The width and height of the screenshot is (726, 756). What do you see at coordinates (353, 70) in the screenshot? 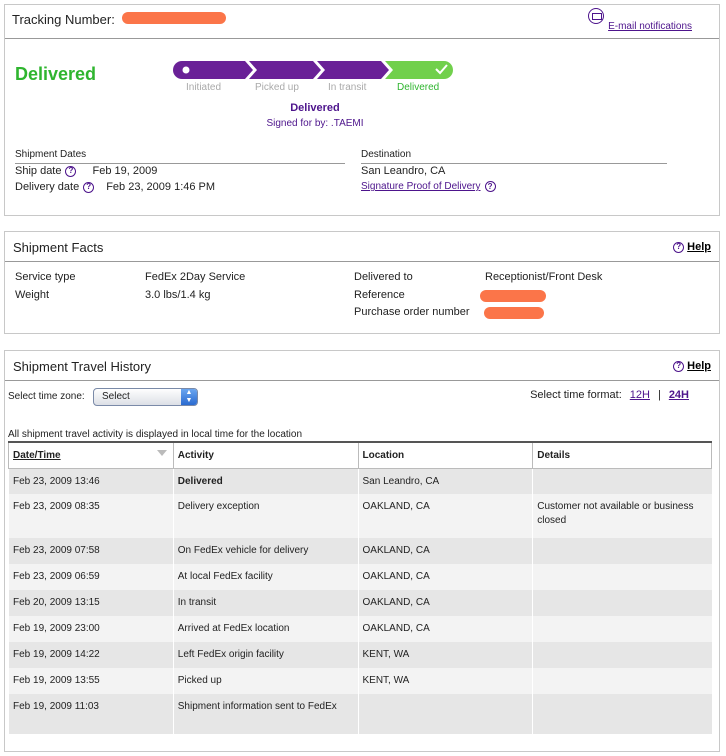
I see `progress-segment-in-transit` at bounding box center [353, 70].